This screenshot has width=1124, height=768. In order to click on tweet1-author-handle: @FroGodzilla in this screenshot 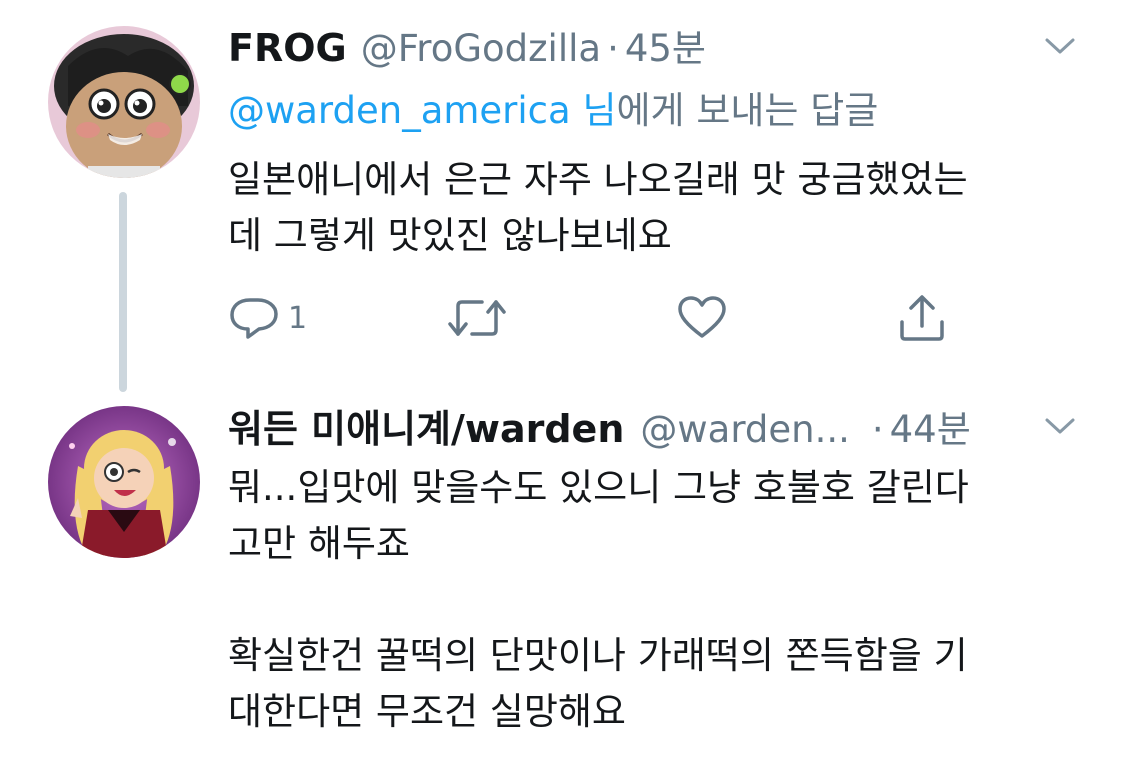, I will do `click(481, 48)`.